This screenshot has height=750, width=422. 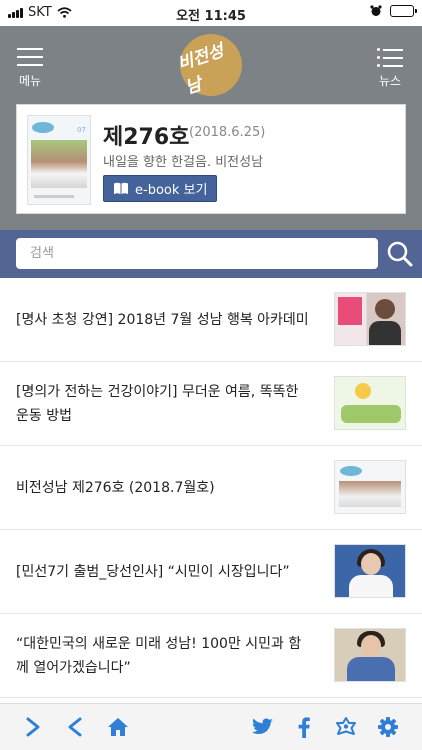 I want to click on list-item: [명의가 전하는 건강이야기] 무더운 여름, 똑똑한 운동 방법, so click(x=211, y=404).